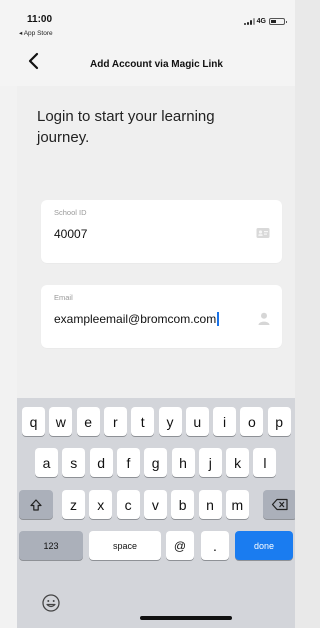  What do you see at coordinates (128, 462) in the screenshot?
I see `key-f: f` at bounding box center [128, 462].